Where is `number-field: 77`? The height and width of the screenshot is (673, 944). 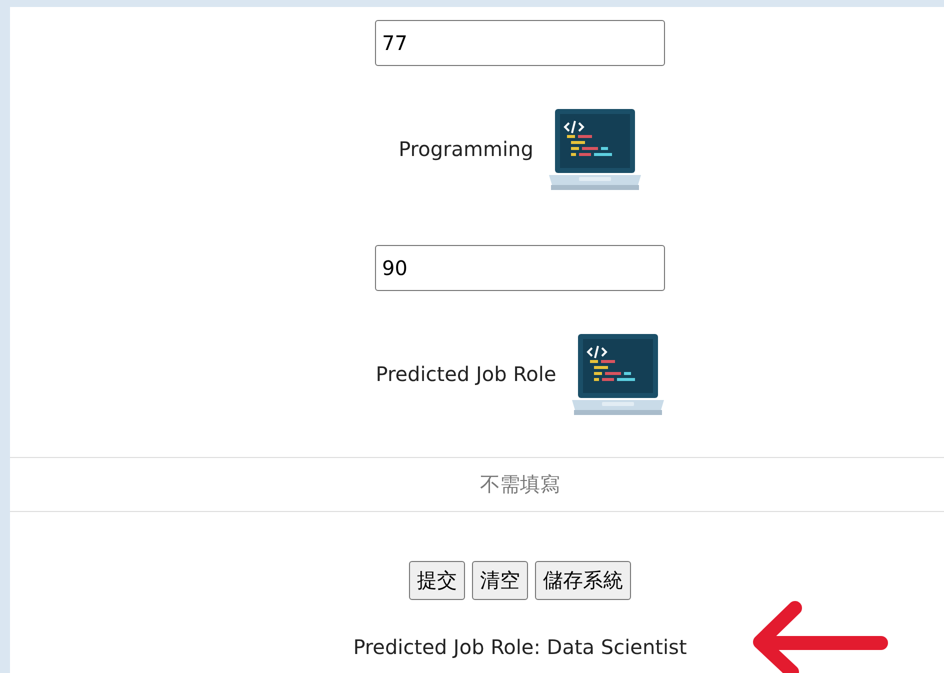
number-field: 77 is located at coordinates (520, 43).